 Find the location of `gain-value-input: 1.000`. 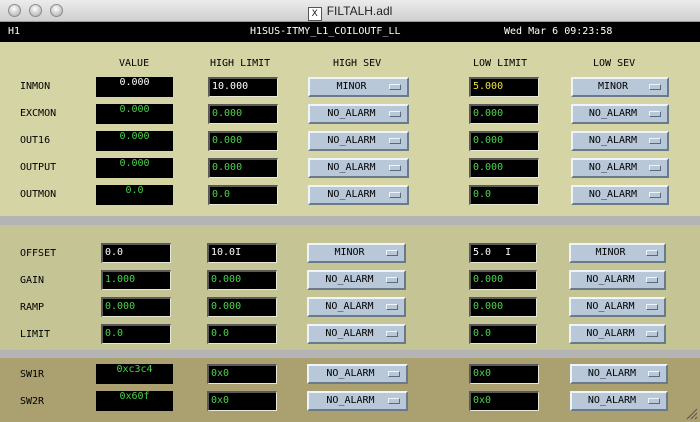

gain-value-input: 1.000 is located at coordinates (136, 280).